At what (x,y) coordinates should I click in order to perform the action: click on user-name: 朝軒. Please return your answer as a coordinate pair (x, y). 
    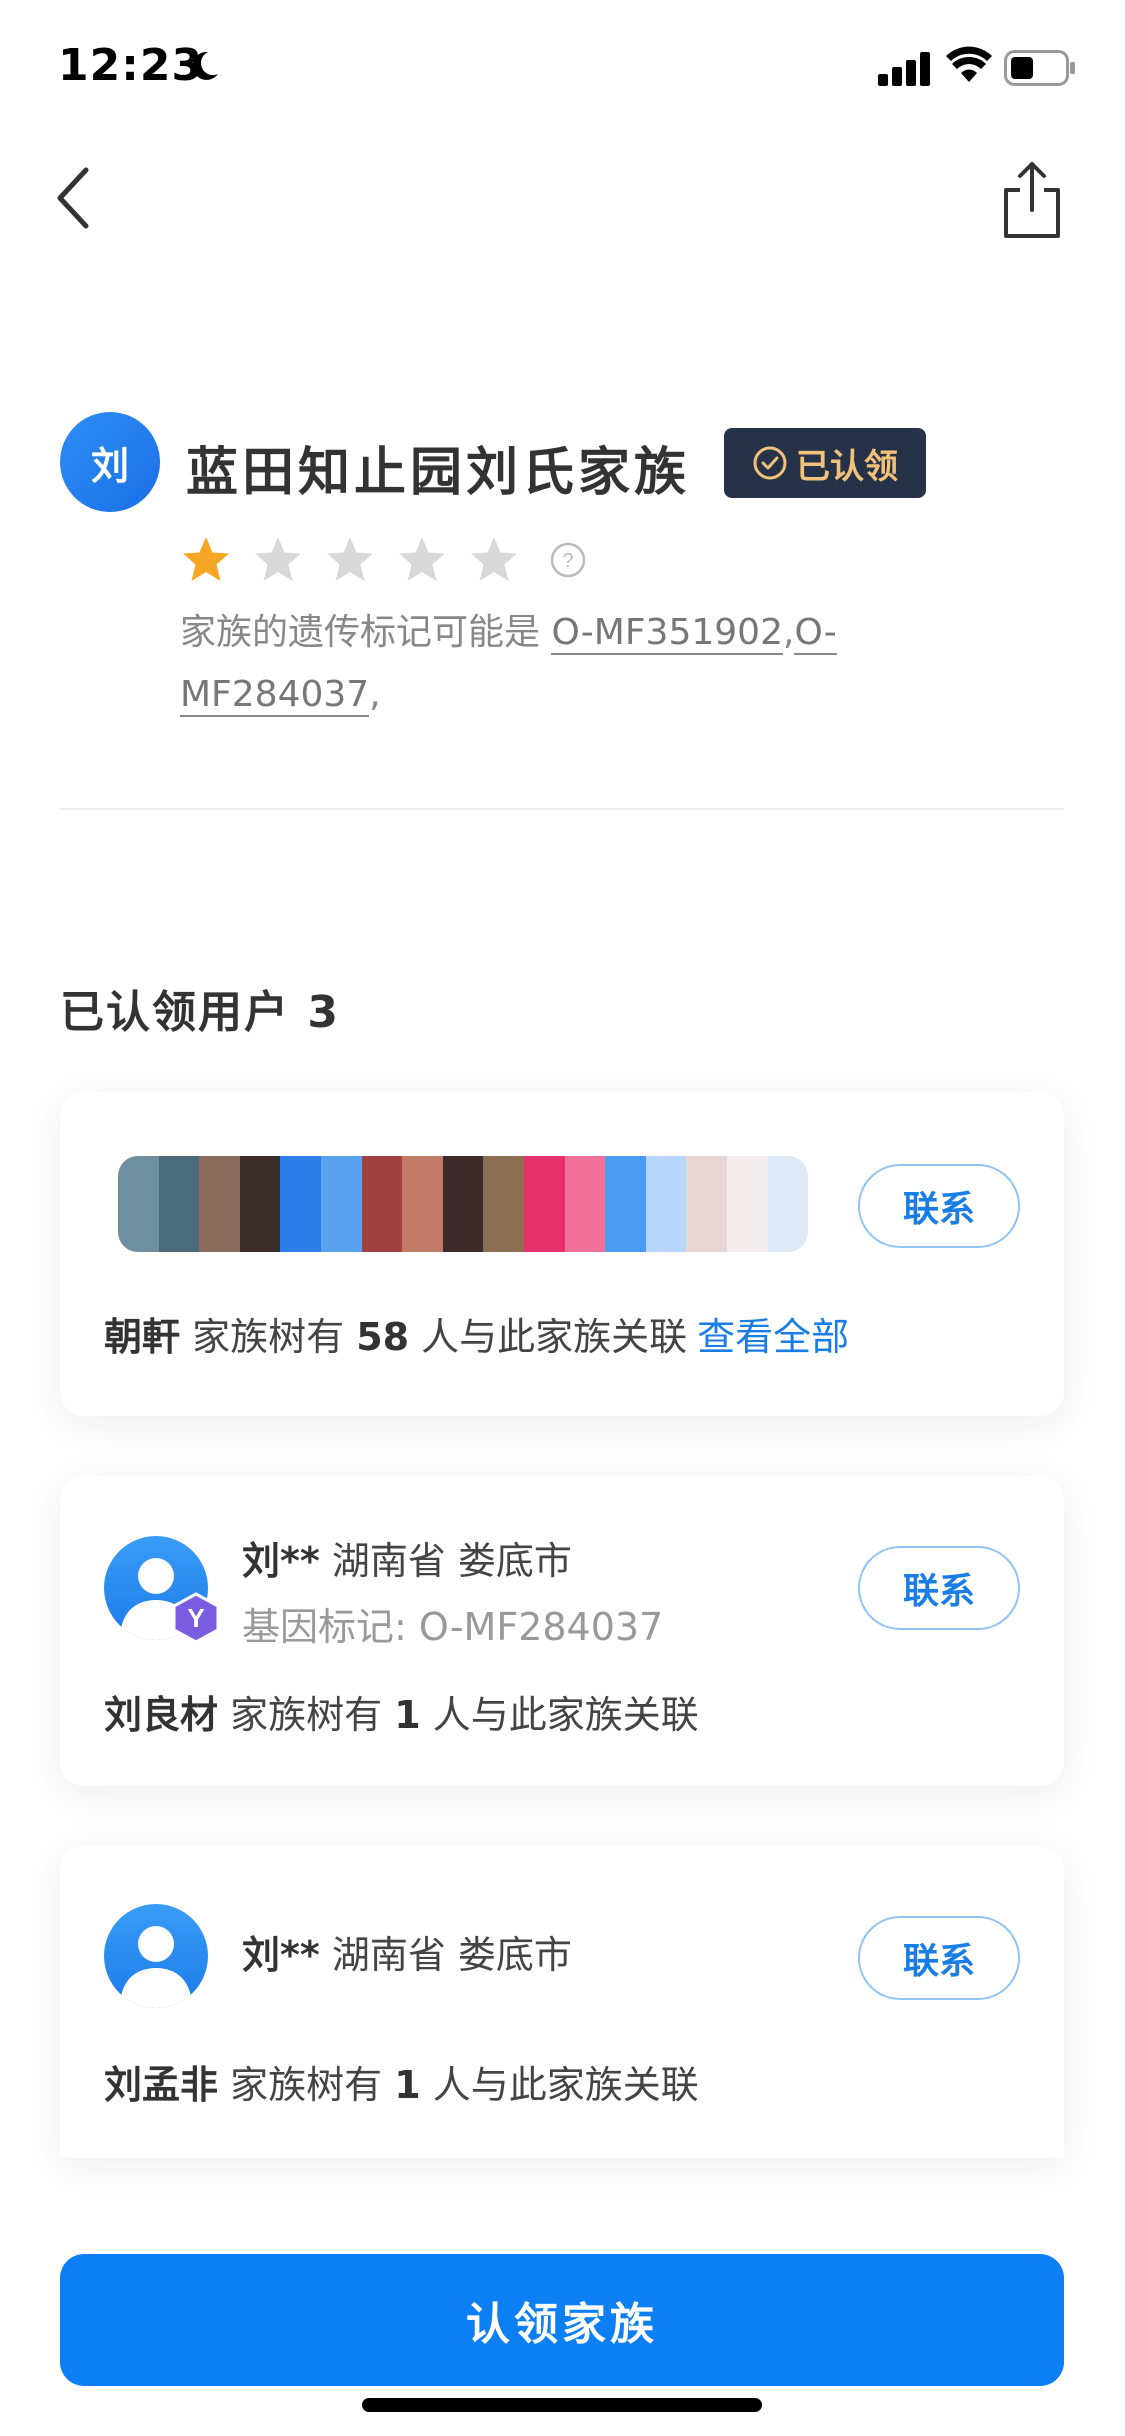
    Looking at the image, I should click on (142, 1337).